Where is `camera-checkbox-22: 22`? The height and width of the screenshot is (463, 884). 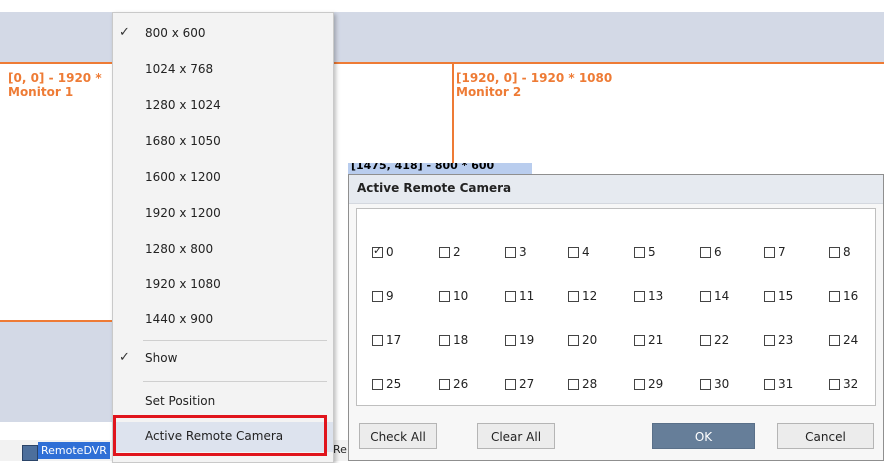
camera-checkbox-22: 22 is located at coordinates (714, 340).